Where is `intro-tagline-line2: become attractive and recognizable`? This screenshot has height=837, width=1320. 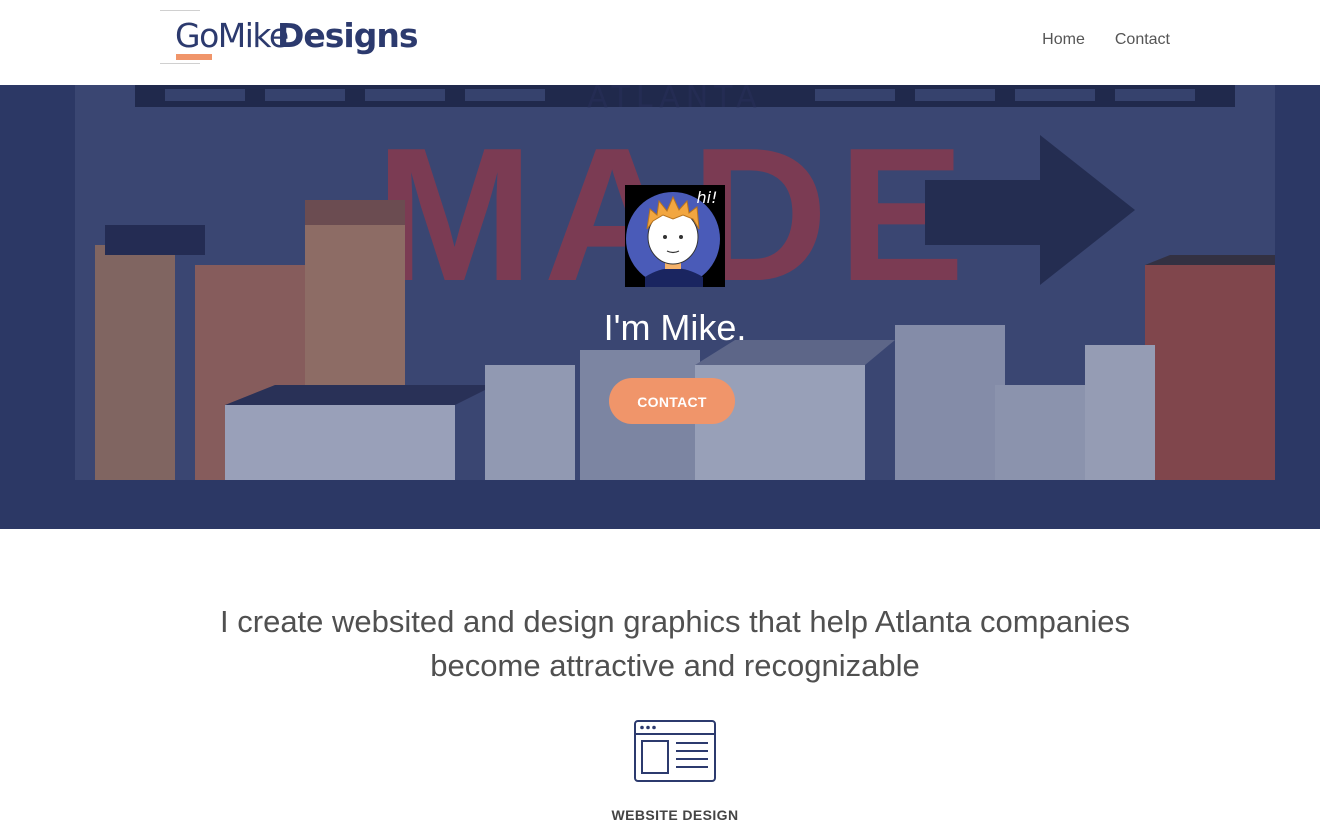 intro-tagline-line2: become attractive and recognizable is located at coordinates (675, 665).